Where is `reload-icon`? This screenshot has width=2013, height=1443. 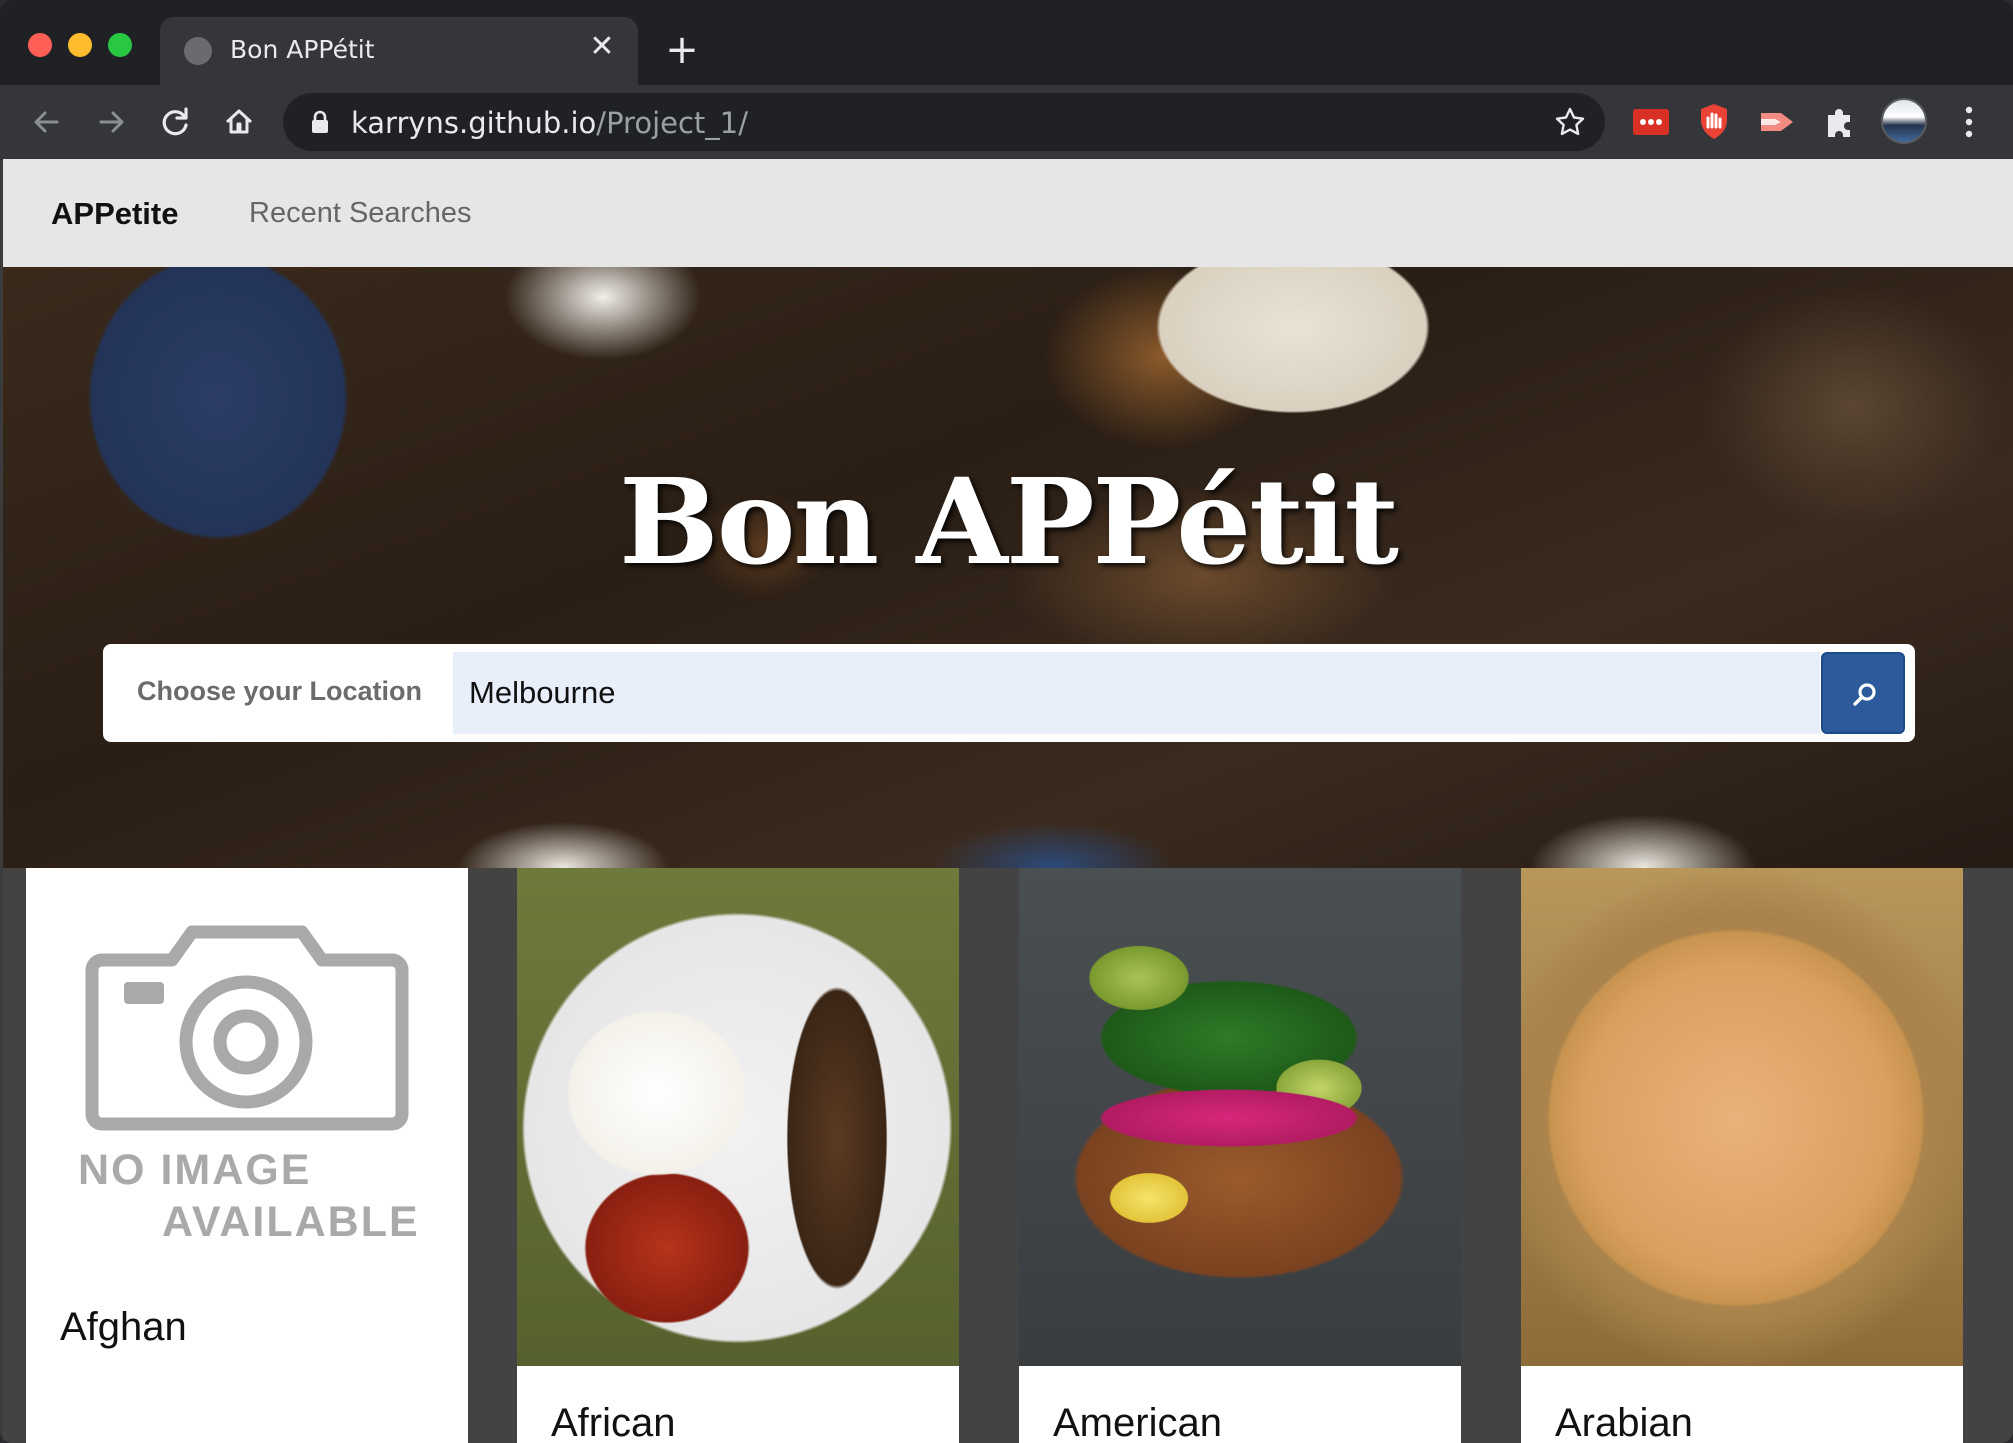
reload-icon is located at coordinates (175, 122).